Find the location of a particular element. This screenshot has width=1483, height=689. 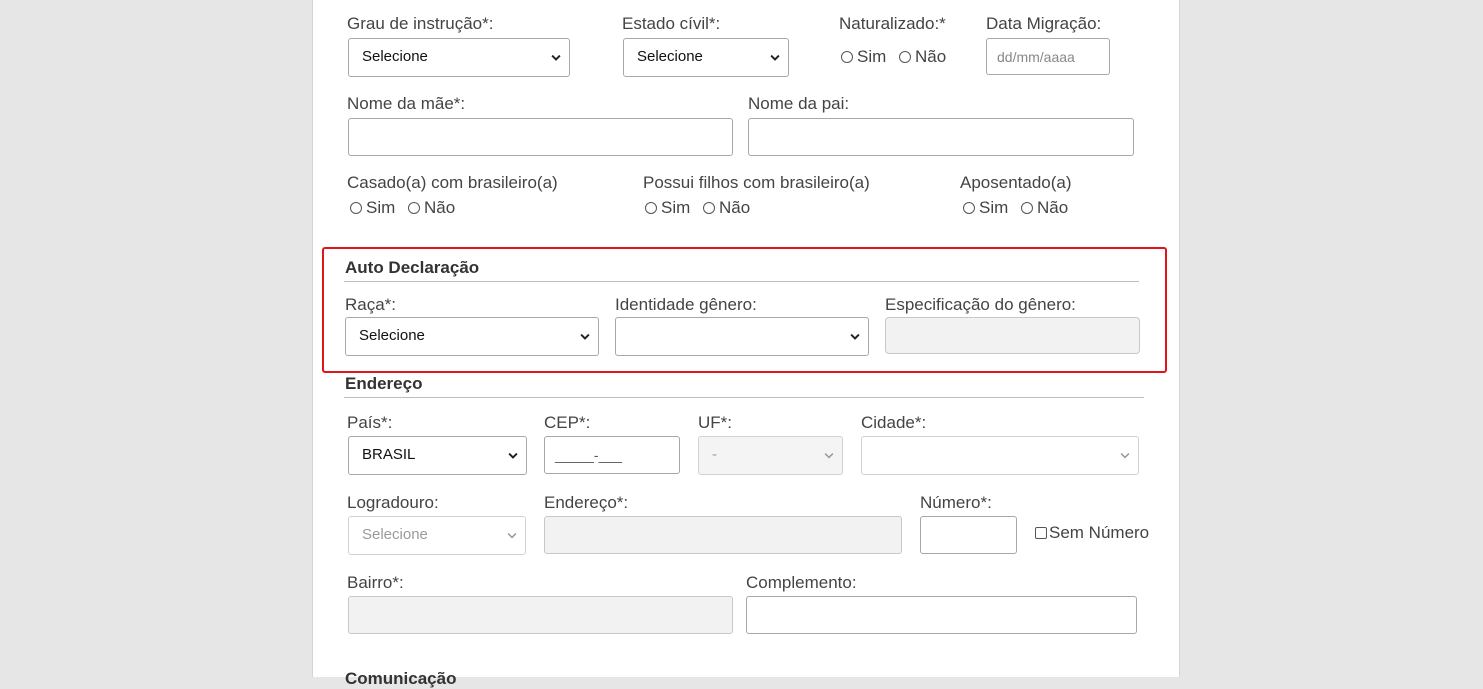

cidade-select is located at coordinates (1000, 455).